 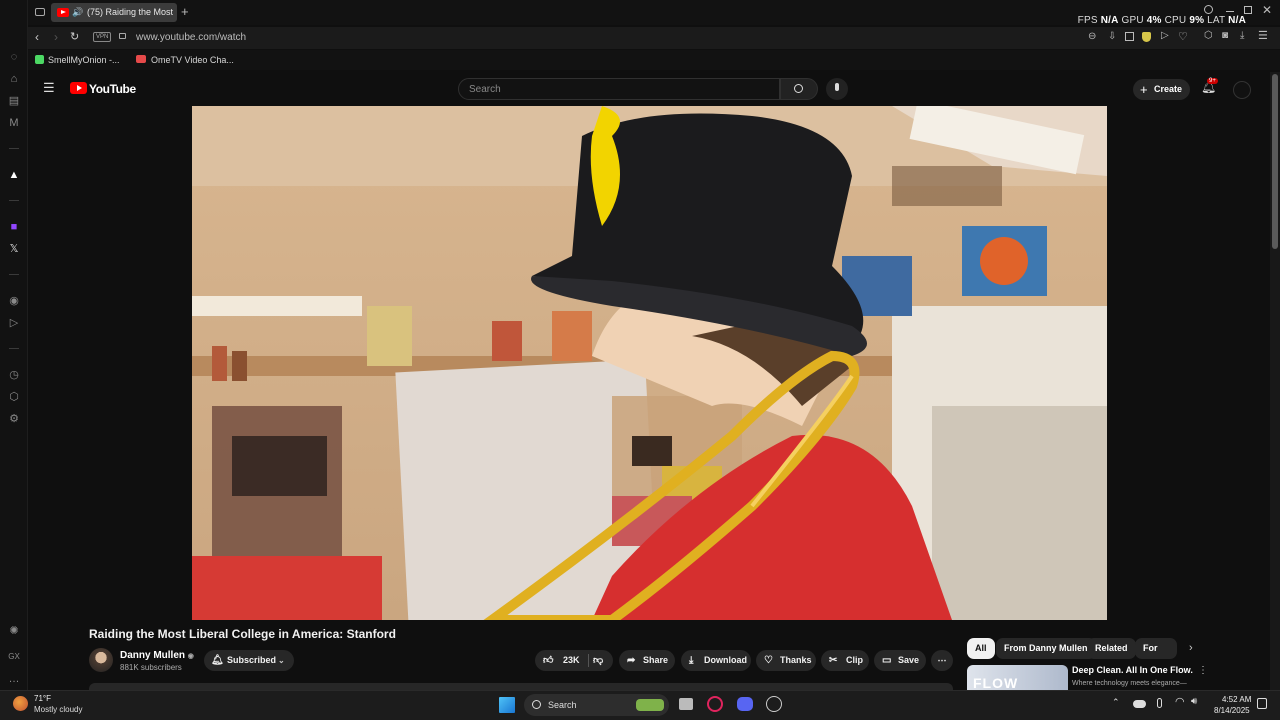 What do you see at coordinates (619, 89) in the screenshot?
I see `search-input: Search` at bounding box center [619, 89].